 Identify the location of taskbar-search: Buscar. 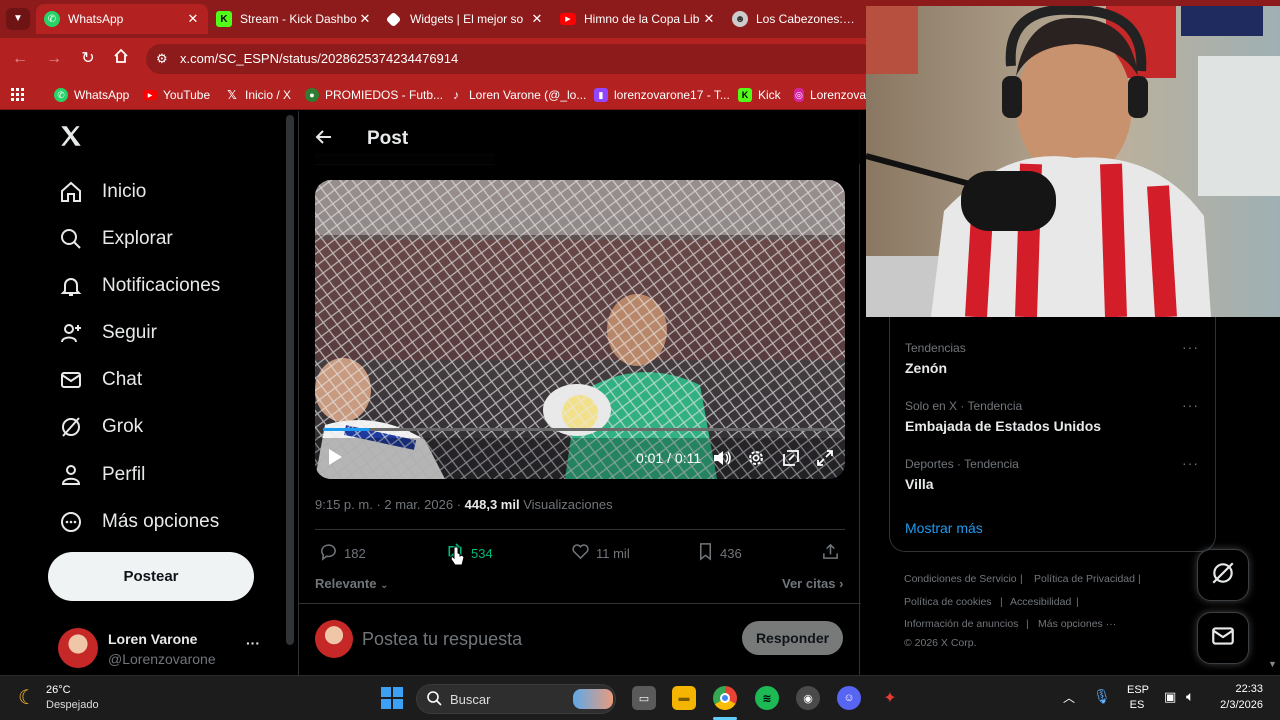
(516, 699).